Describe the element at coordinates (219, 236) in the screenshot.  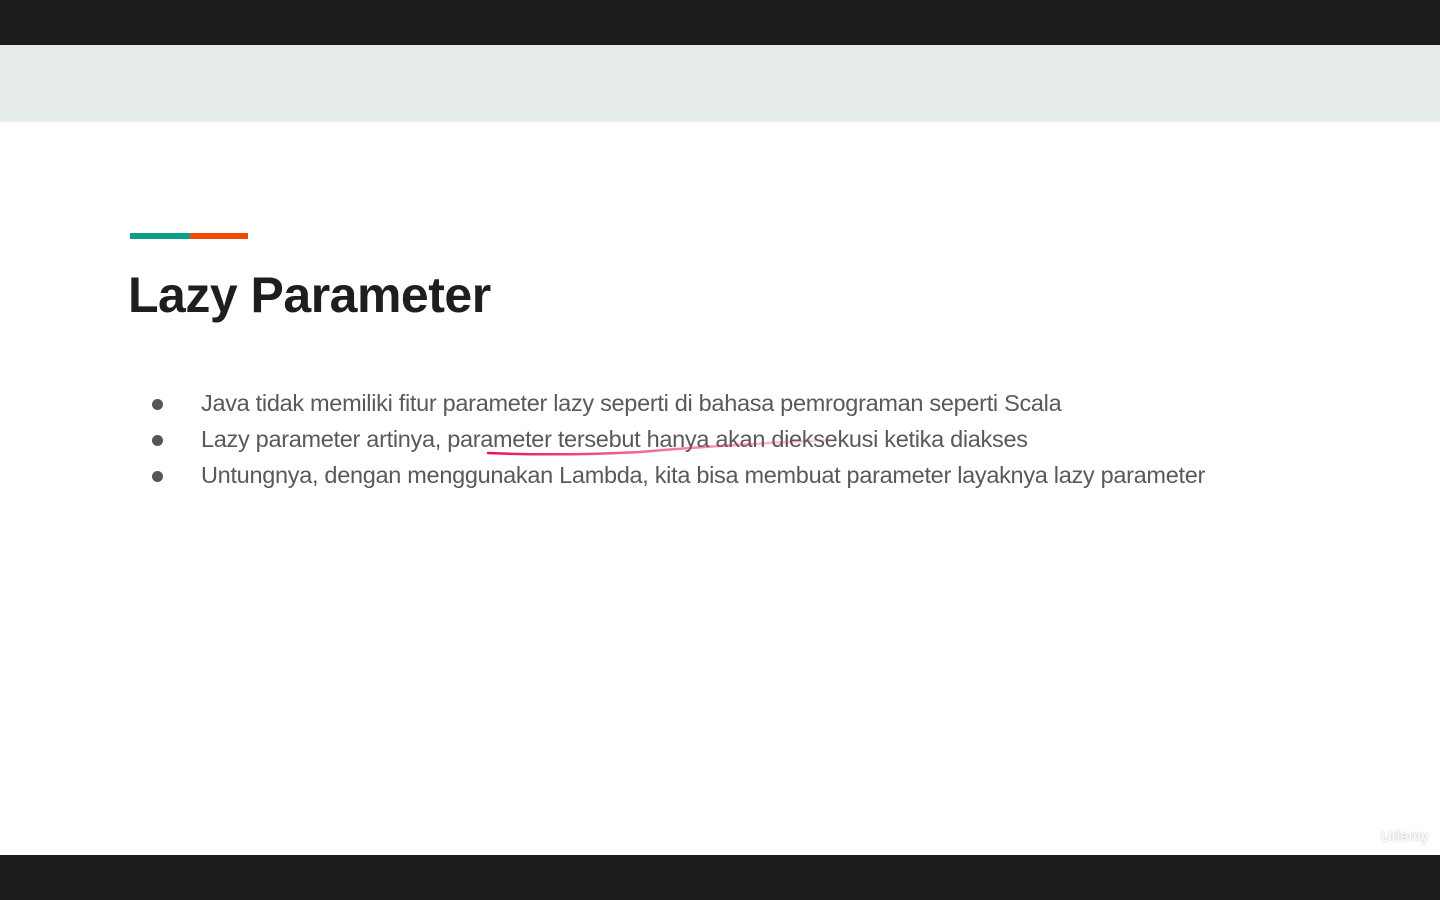
I see `accent-bar-orange` at that location.